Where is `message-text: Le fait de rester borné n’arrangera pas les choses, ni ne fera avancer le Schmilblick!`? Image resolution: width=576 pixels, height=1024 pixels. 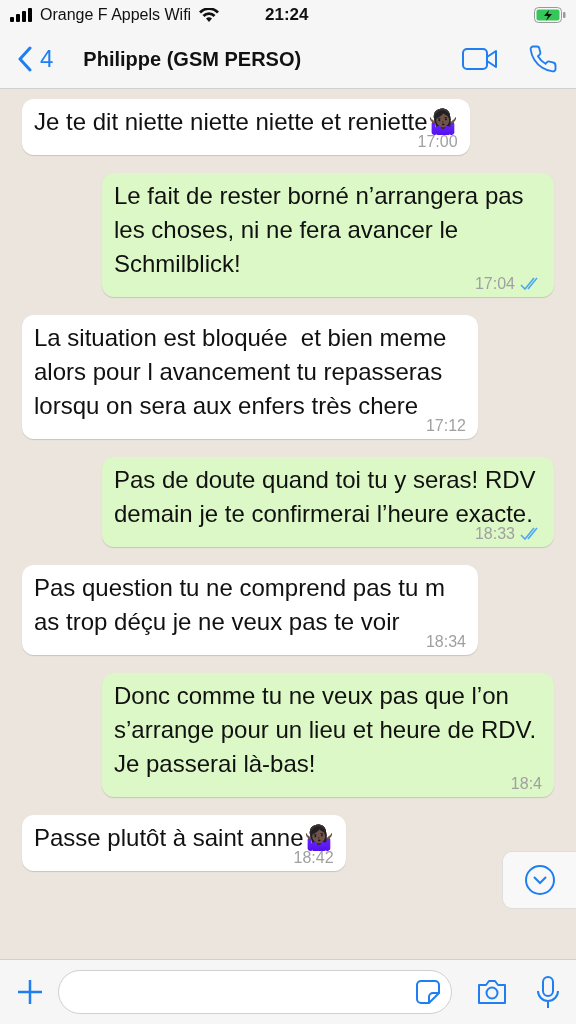 message-text: Le fait de rester borné n’arrangera pas les choses, ni ne fera avancer le Schmilblick! is located at coordinates (319, 229).